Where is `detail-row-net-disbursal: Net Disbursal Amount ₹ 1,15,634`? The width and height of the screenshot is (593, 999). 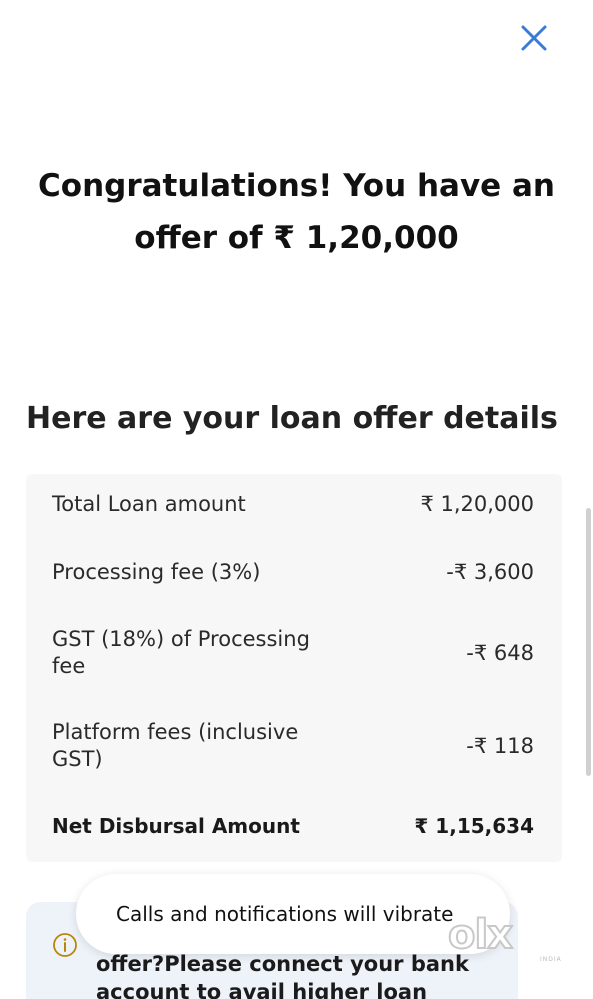
detail-row-net-disbursal: Net Disbursal Amount ₹ 1,15,634 is located at coordinates (293, 826).